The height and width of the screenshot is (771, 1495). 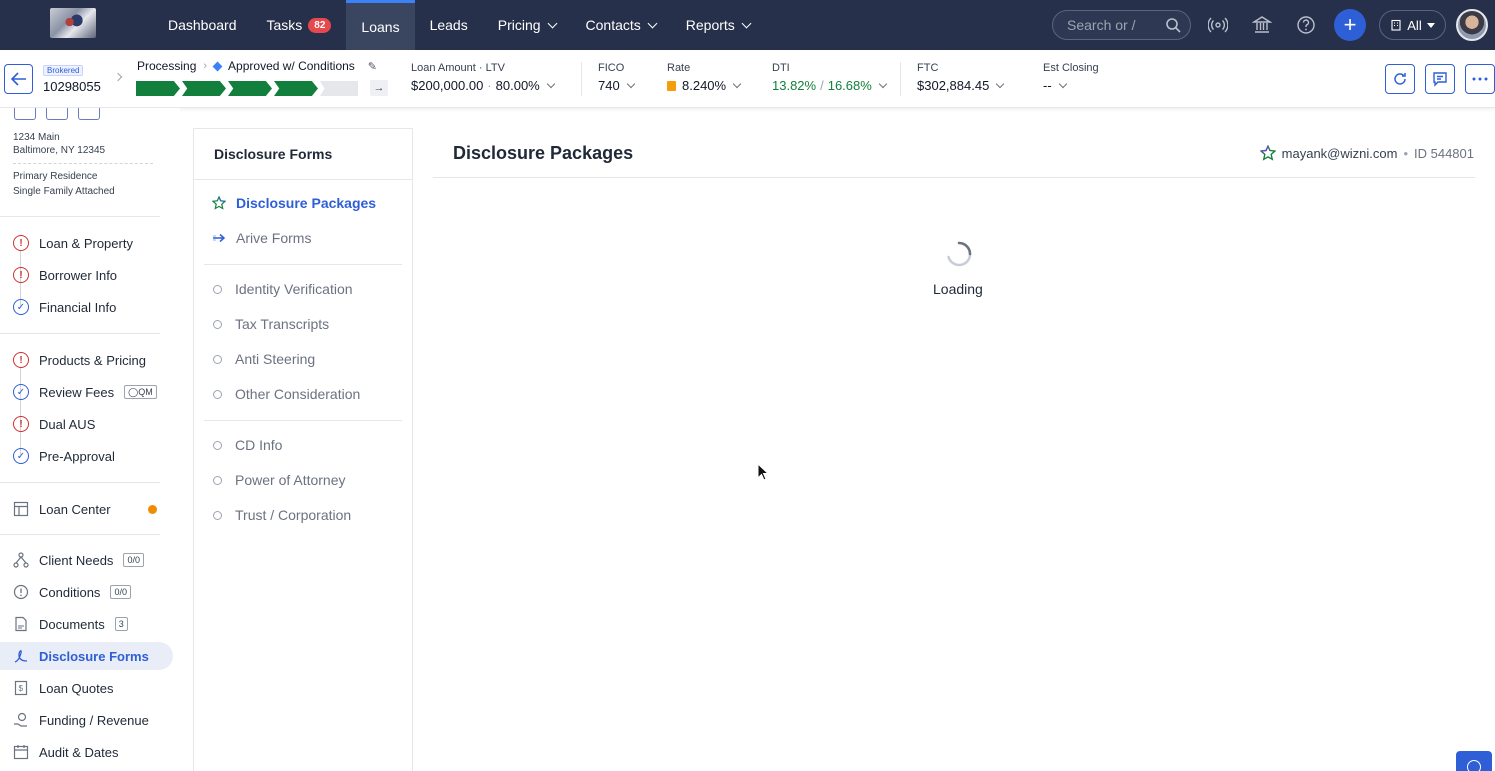 What do you see at coordinates (718, 25) in the screenshot?
I see `nav-tab-reports: Reports` at bounding box center [718, 25].